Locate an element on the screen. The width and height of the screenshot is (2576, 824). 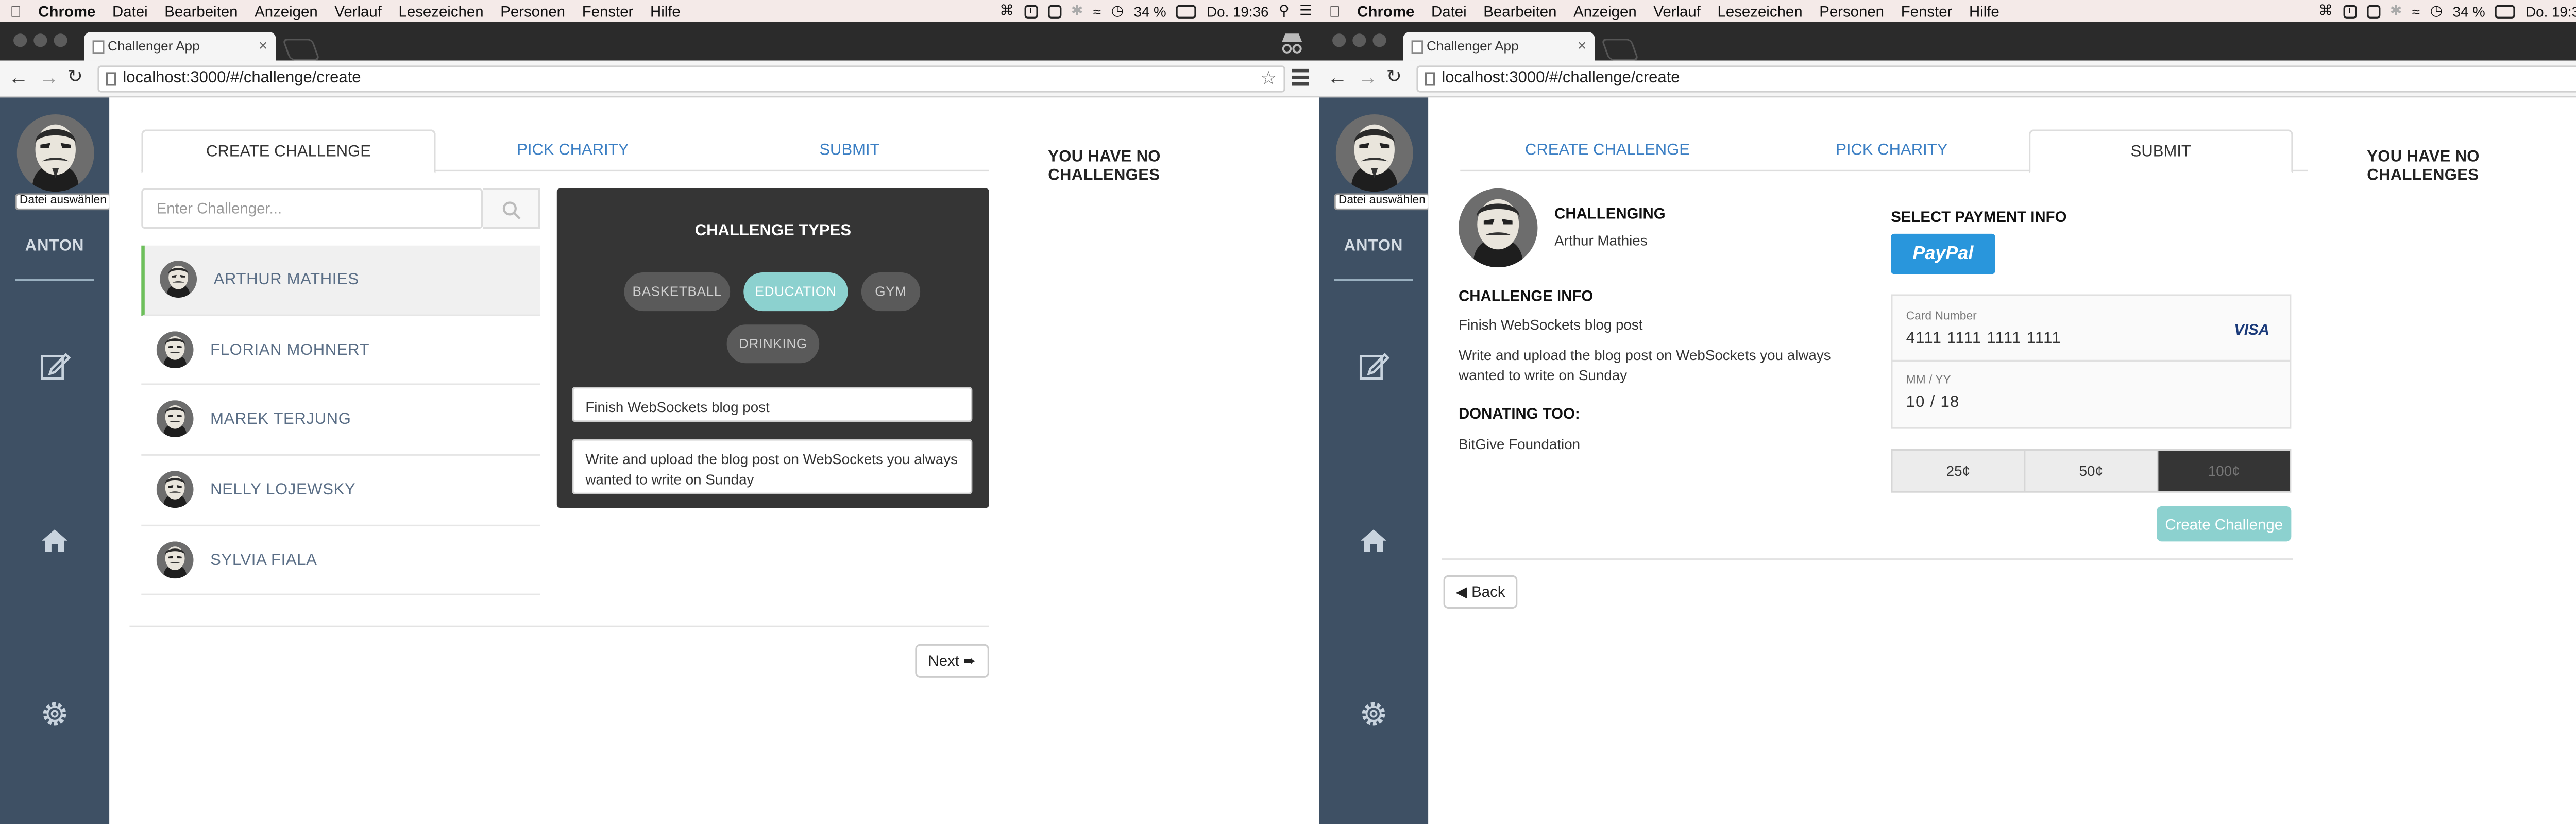
expiry-input: 10 / 18 is located at coordinates (1933, 403).